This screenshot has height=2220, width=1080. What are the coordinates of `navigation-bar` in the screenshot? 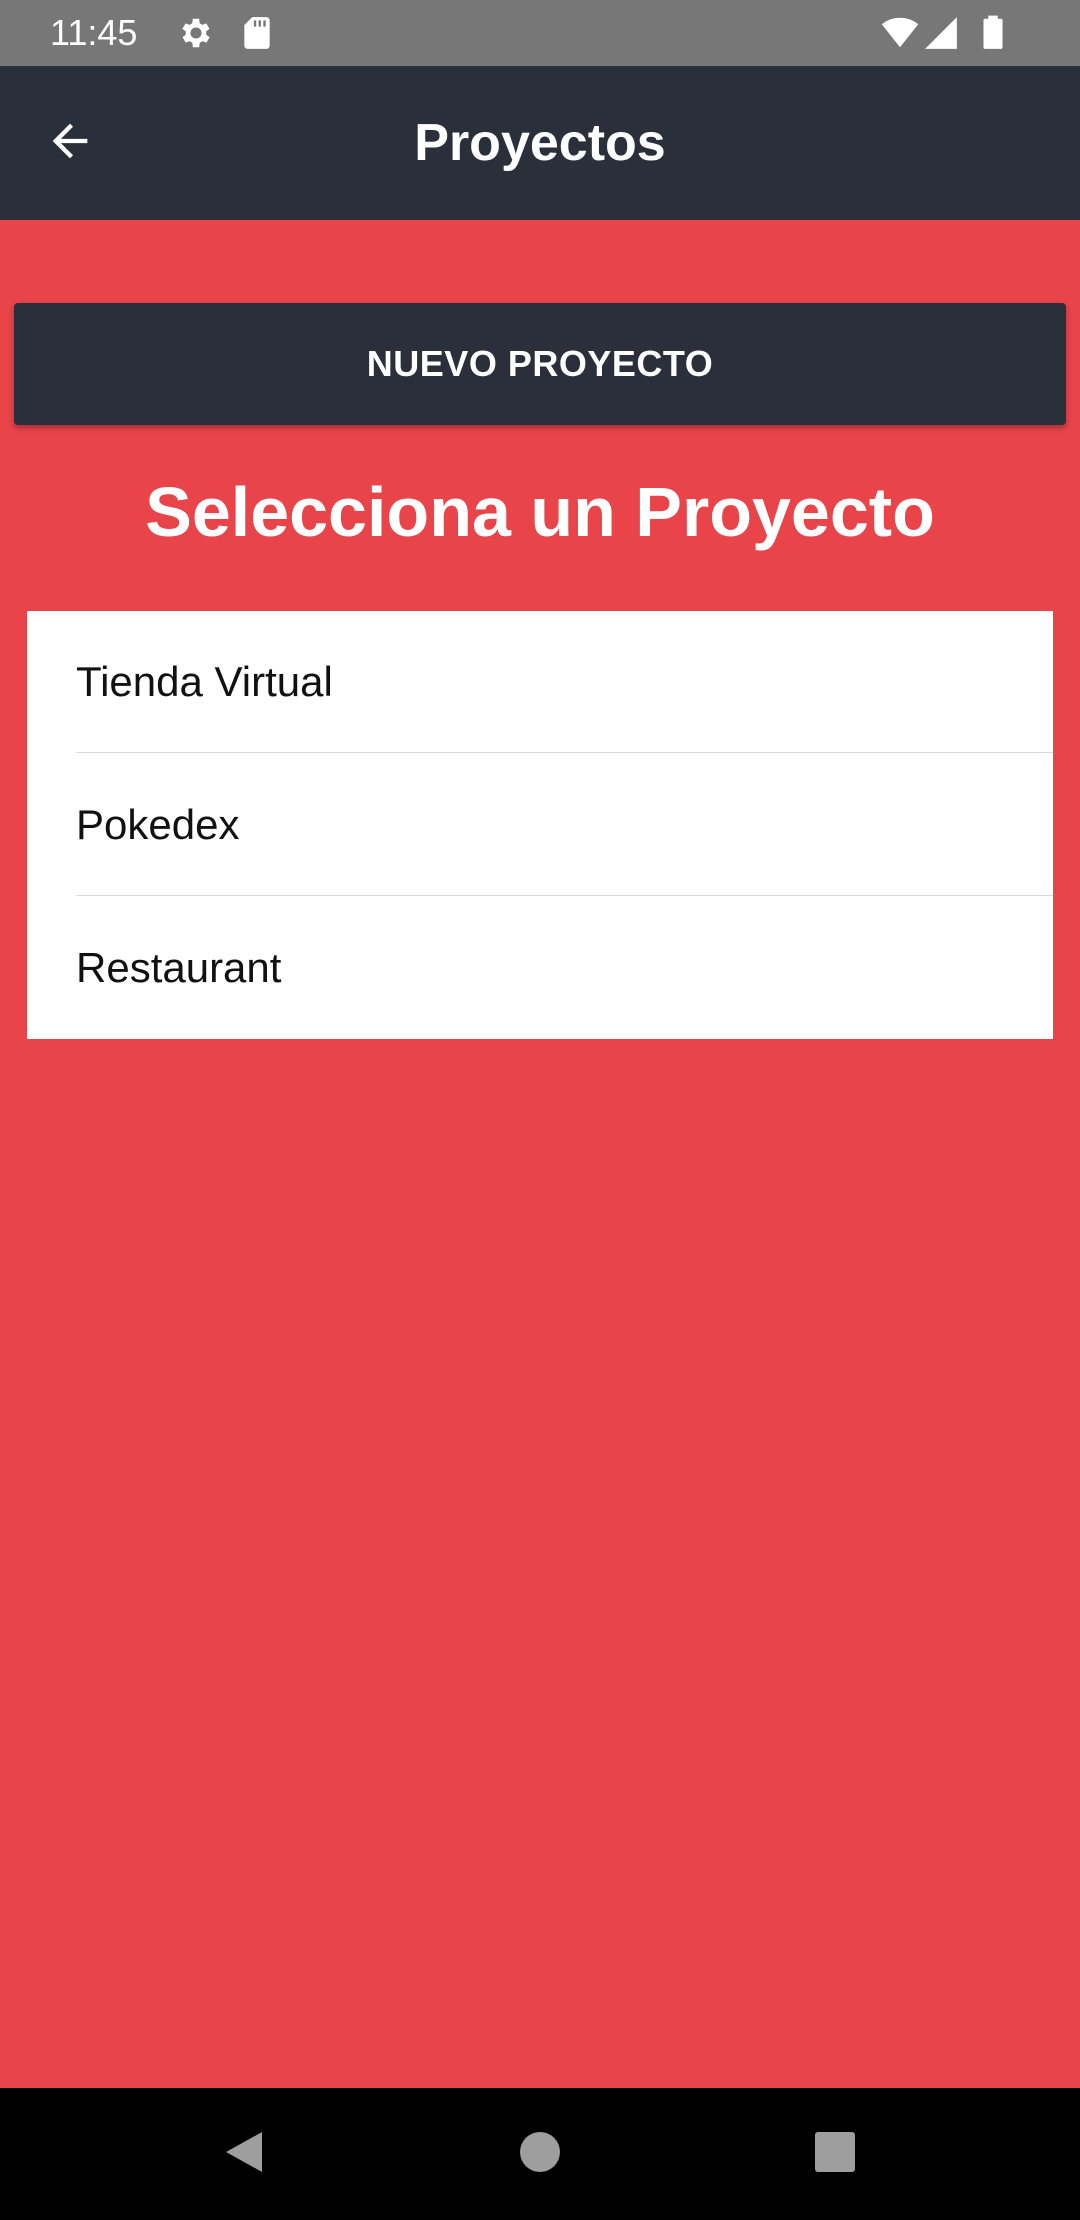 It's located at (540, 2154).